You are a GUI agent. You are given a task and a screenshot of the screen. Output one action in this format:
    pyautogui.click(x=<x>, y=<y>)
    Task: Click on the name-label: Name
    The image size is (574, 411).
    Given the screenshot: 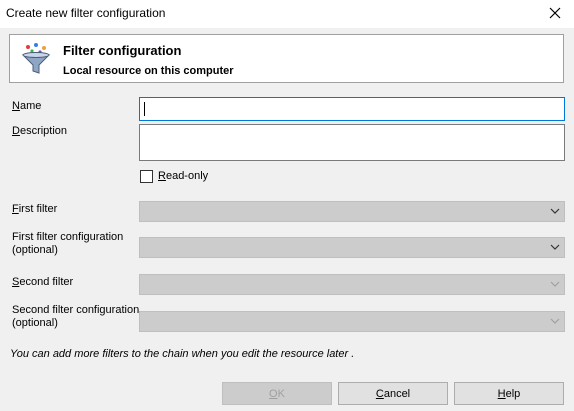 What is the action you would take?
    pyautogui.click(x=27, y=106)
    